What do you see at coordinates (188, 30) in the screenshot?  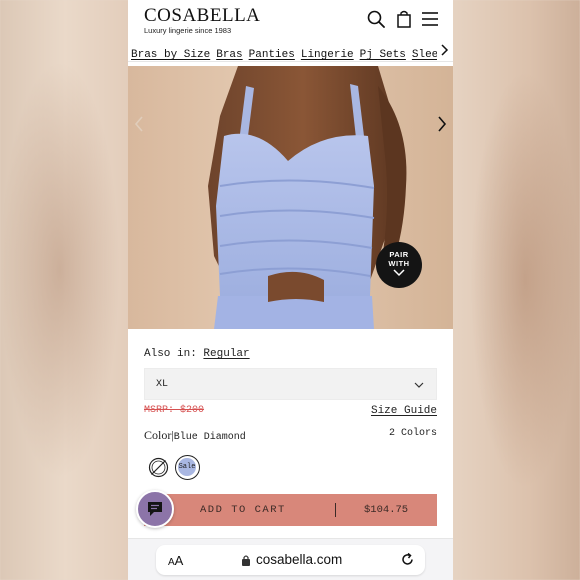 I see `brand-tagline: Luxury lingerie since 1983` at bounding box center [188, 30].